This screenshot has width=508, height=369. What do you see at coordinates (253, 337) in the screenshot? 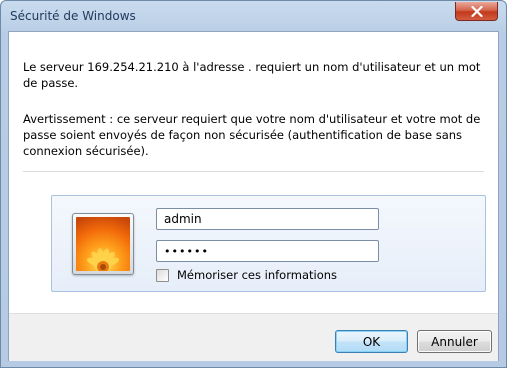
I see `button-bar: OK Annuler` at bounding box center [253, 337].